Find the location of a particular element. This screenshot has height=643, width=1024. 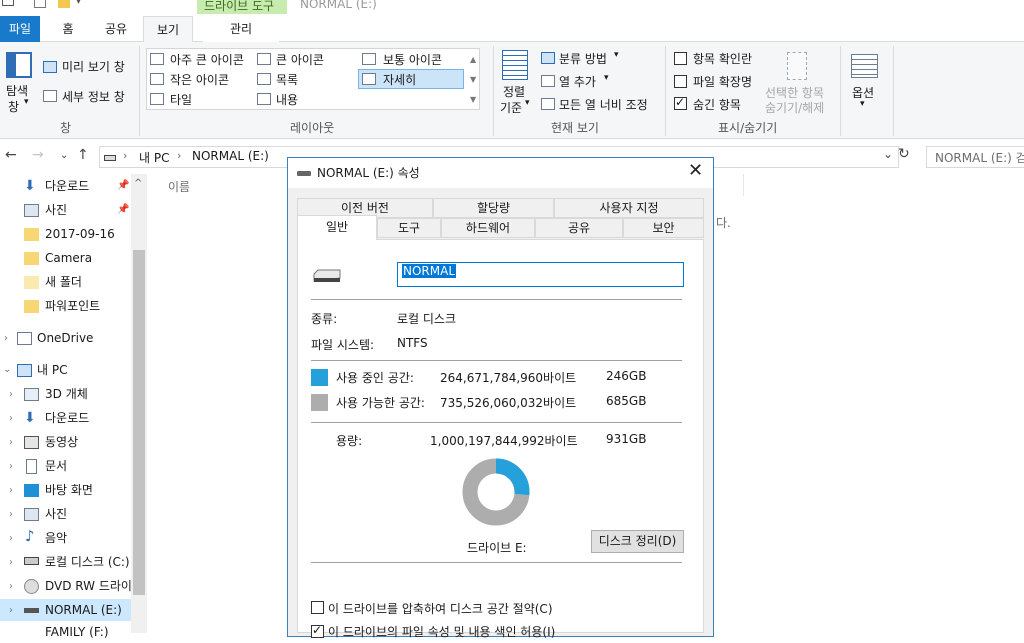

details-pane-button: 세부 정보 창 is located at coordinates (93, 96).